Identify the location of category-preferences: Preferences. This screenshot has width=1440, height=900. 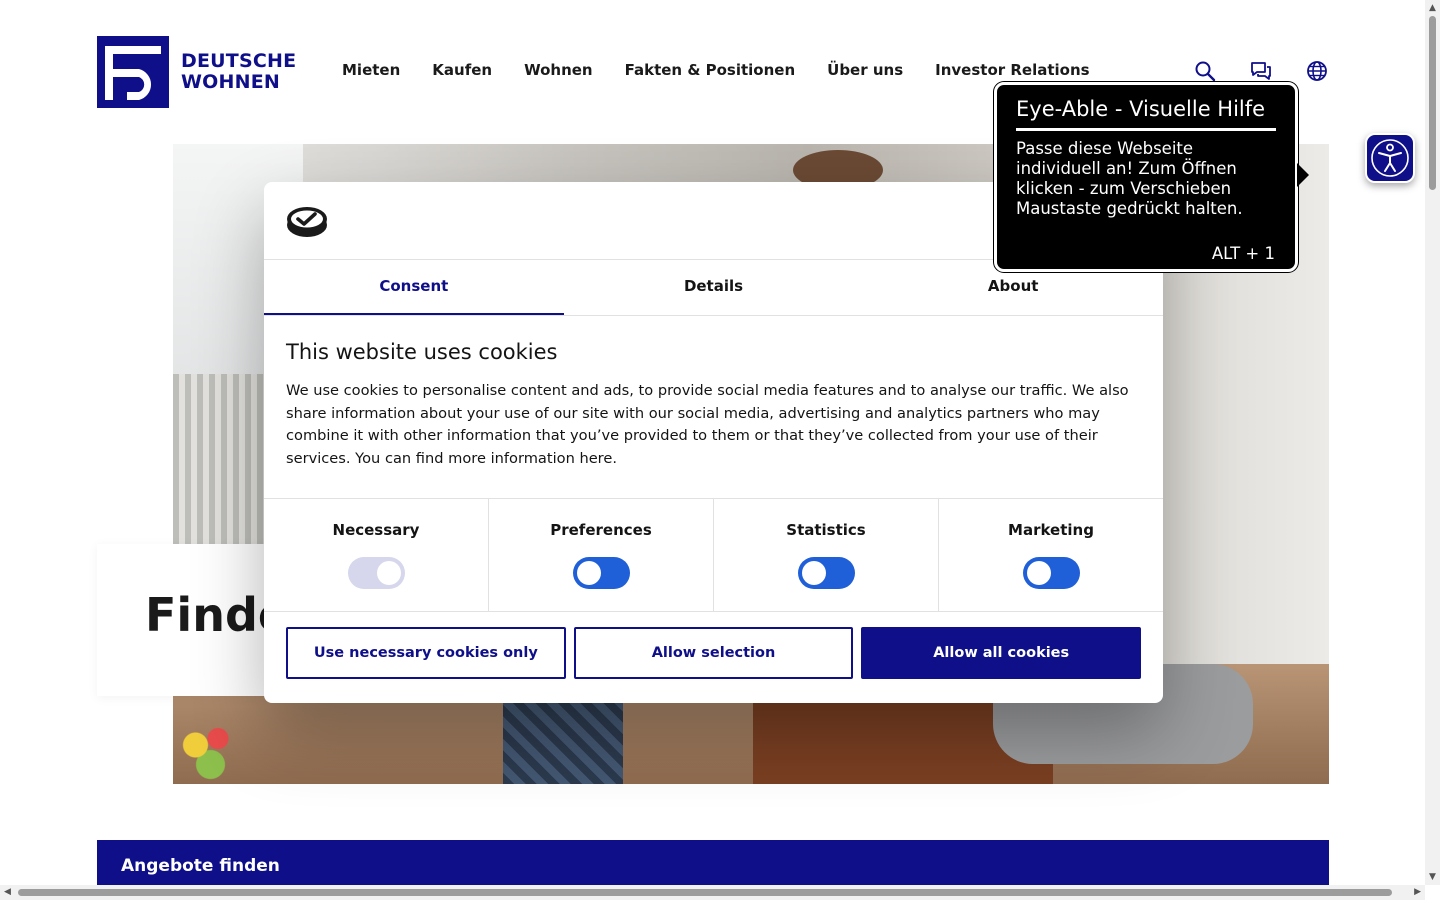
(601, 555).